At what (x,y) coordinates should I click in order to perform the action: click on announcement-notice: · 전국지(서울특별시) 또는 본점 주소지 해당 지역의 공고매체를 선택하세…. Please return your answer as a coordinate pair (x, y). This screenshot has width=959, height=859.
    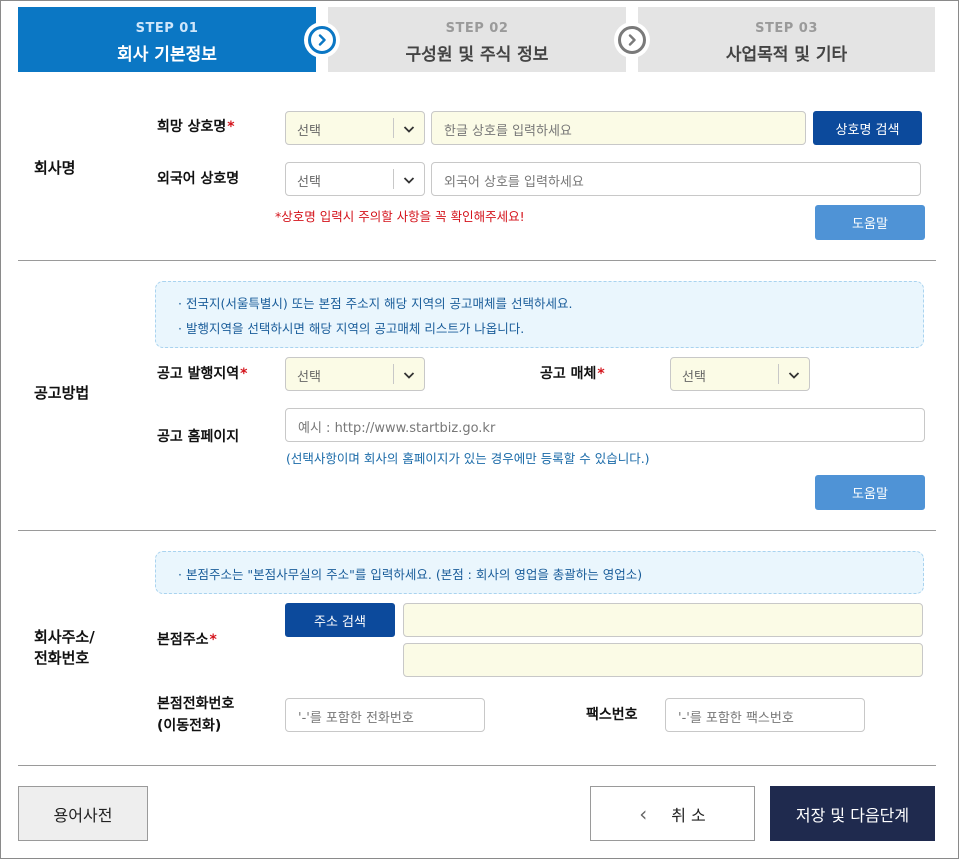
    Looking at the image, I should click on (539, 314).